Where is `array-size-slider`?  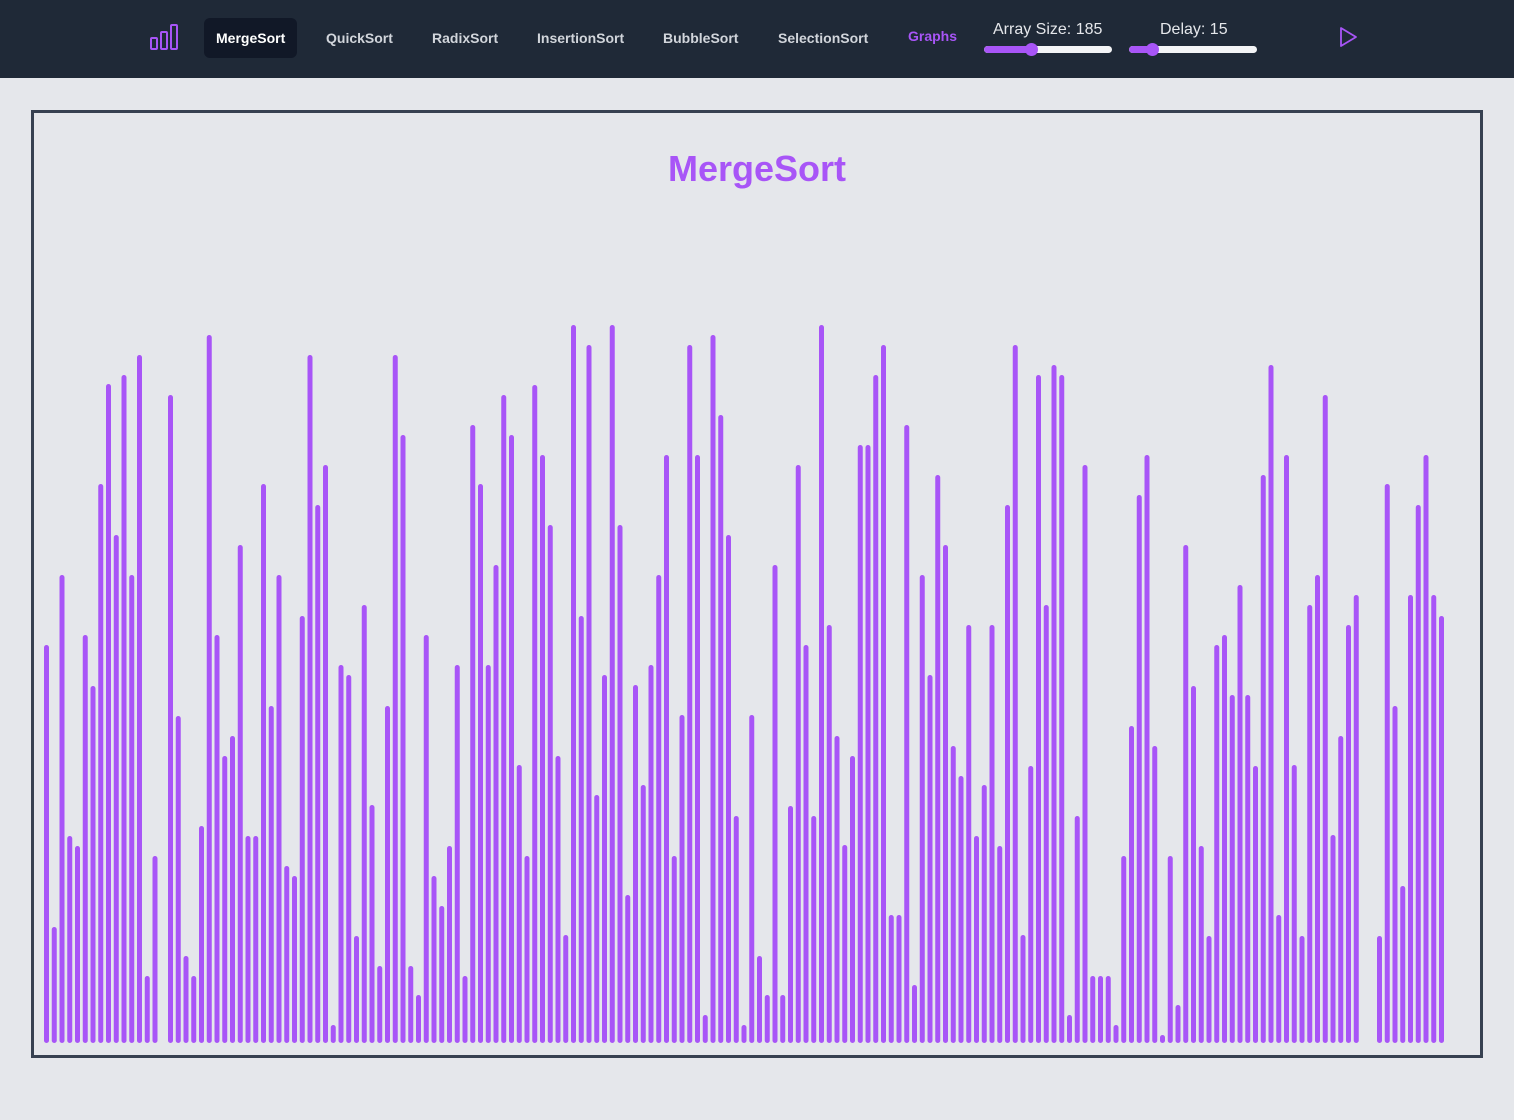 array-size-slider is located at coordinates (1048, 49).